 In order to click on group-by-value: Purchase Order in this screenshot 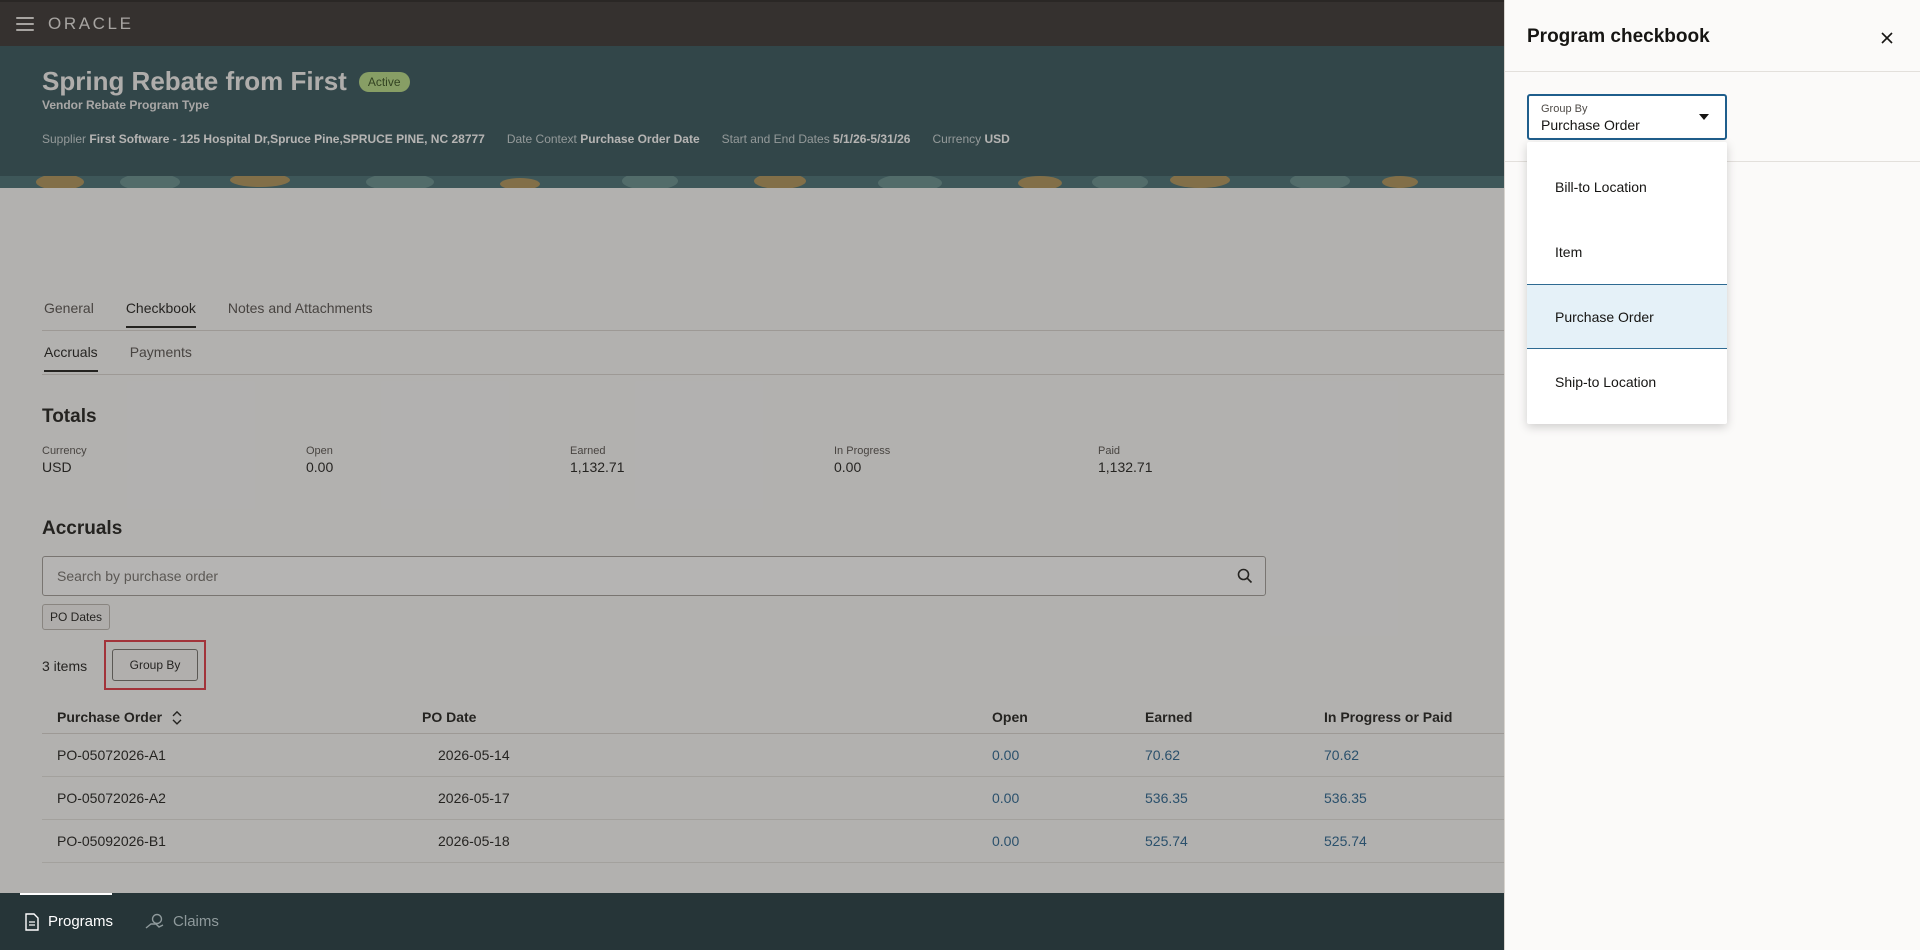, I will do `click(1590, 125)`.